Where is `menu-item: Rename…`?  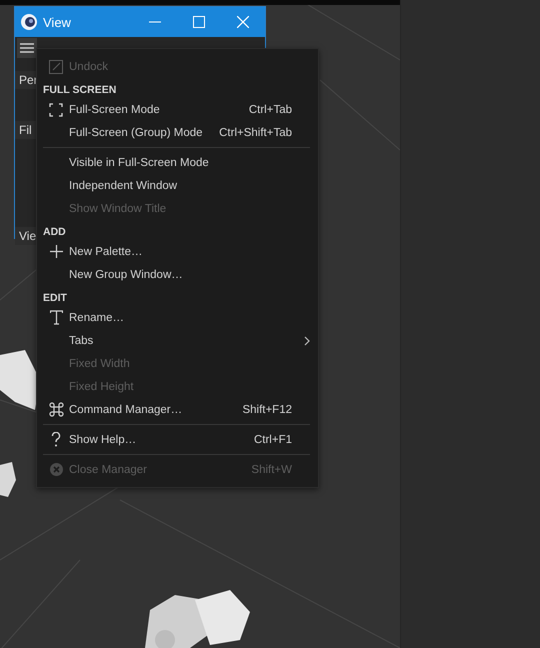 menu-item: Rename… is located at coordinates (177, 317).